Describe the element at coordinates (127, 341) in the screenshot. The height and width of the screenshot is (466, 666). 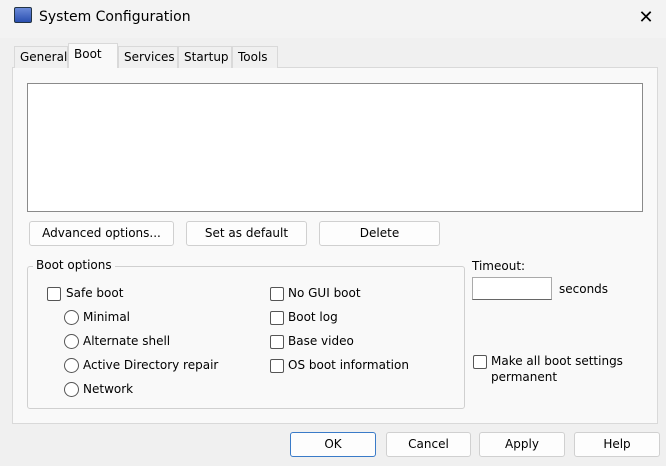
I see `alternate-shell-label: Alternate shell` at that location.